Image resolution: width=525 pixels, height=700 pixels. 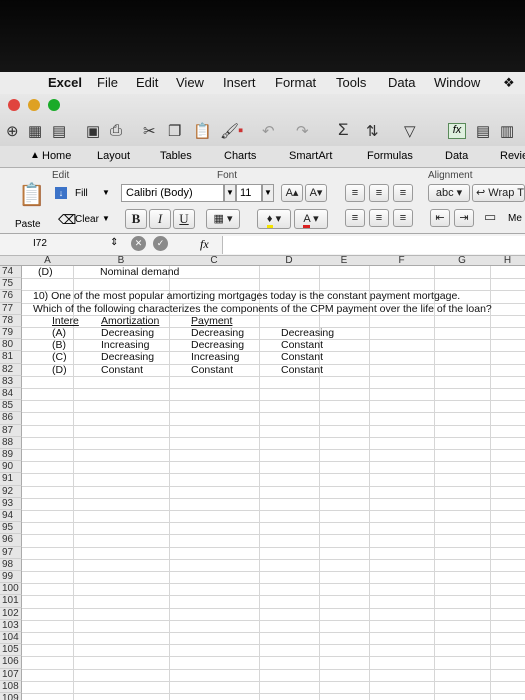 What do you see at coordinates (11, 394) in the screenshot?
I see `row-header: 84` at bounding box center [11, 394].